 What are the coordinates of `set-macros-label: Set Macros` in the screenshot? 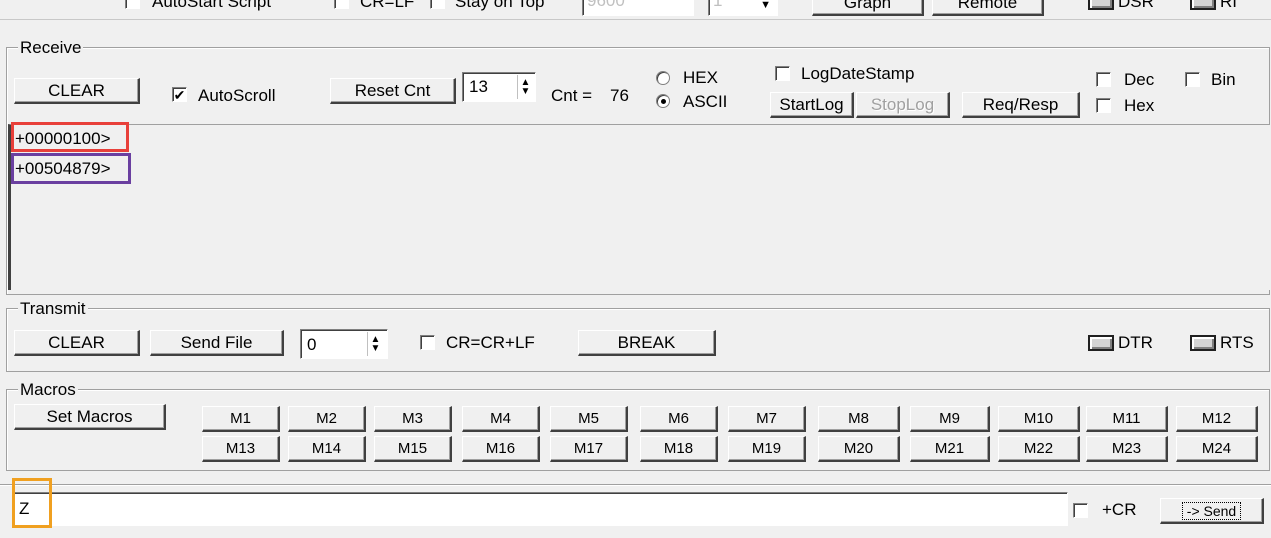 It's located at (89, 416).